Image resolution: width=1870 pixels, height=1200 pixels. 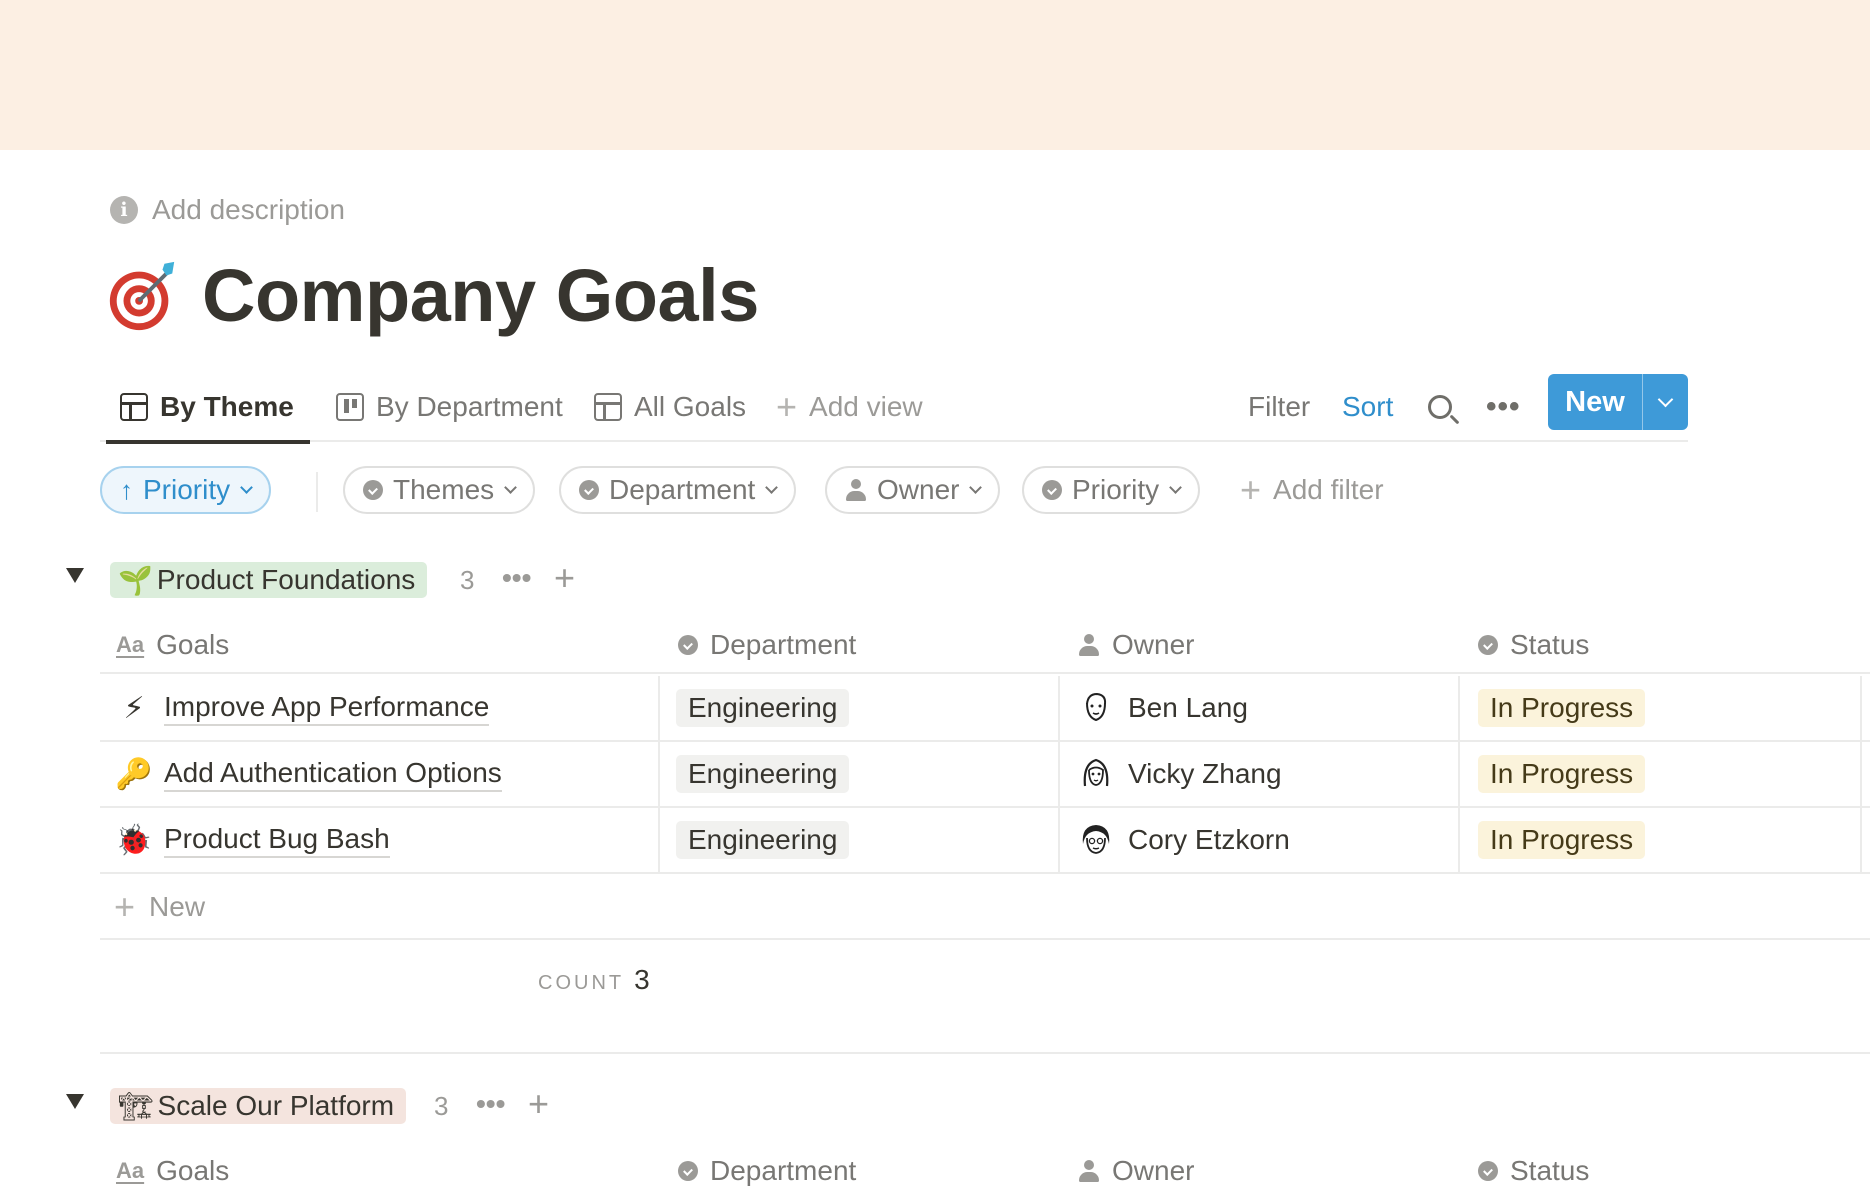 I want to click on add-description-label: Add description, so click(x=249, y=209).